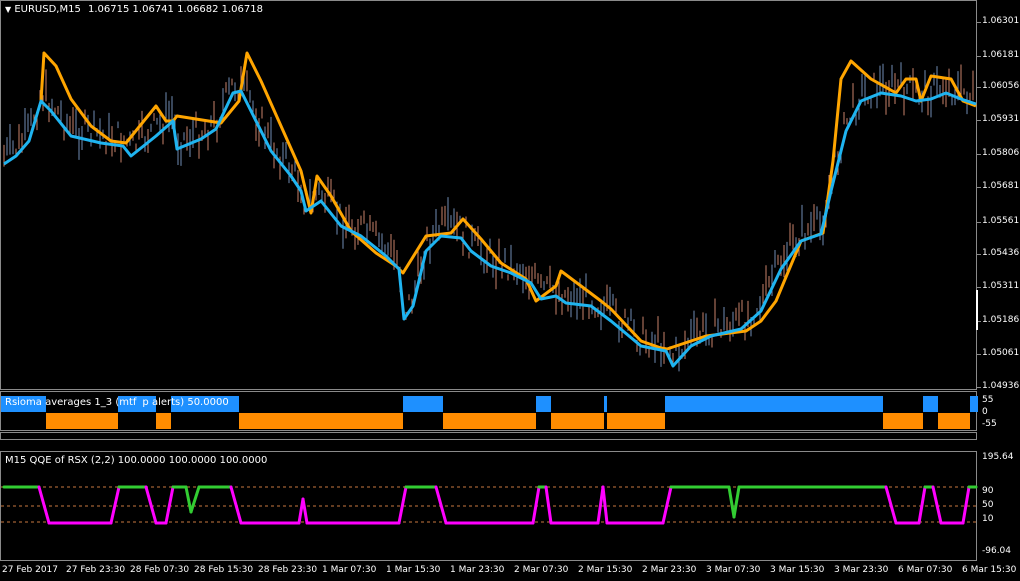  I want to click on time-axis-label: 28 Feb 07:30, so click(160, 570).